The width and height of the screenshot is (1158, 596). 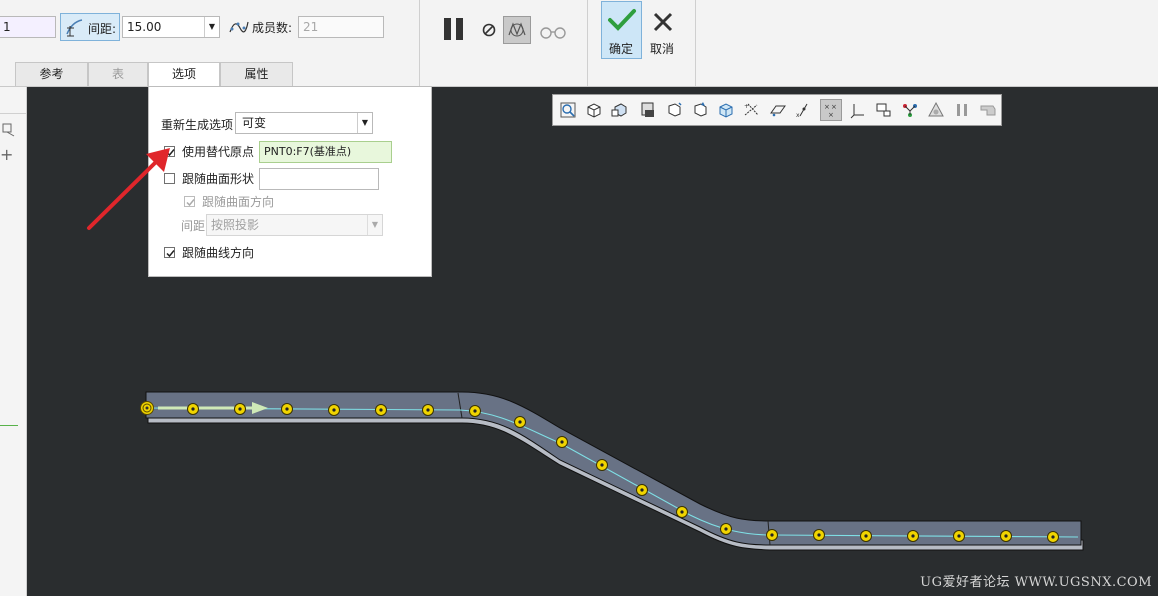 I want to click on render-icon, so click(x=936, y=110).